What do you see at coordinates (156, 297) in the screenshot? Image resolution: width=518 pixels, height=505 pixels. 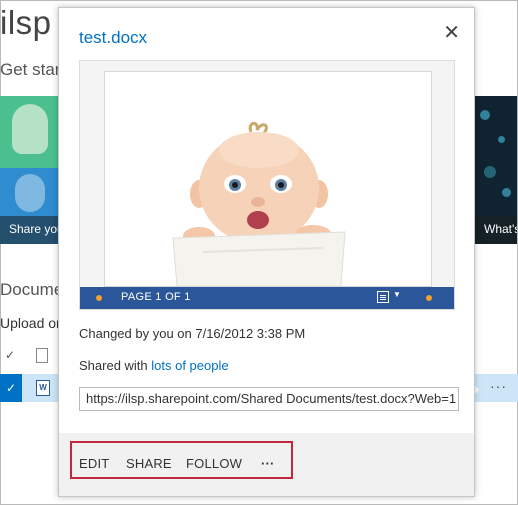 I see `page-indicator: PAGE 1 OF 1` at bounding box center [156, 297].